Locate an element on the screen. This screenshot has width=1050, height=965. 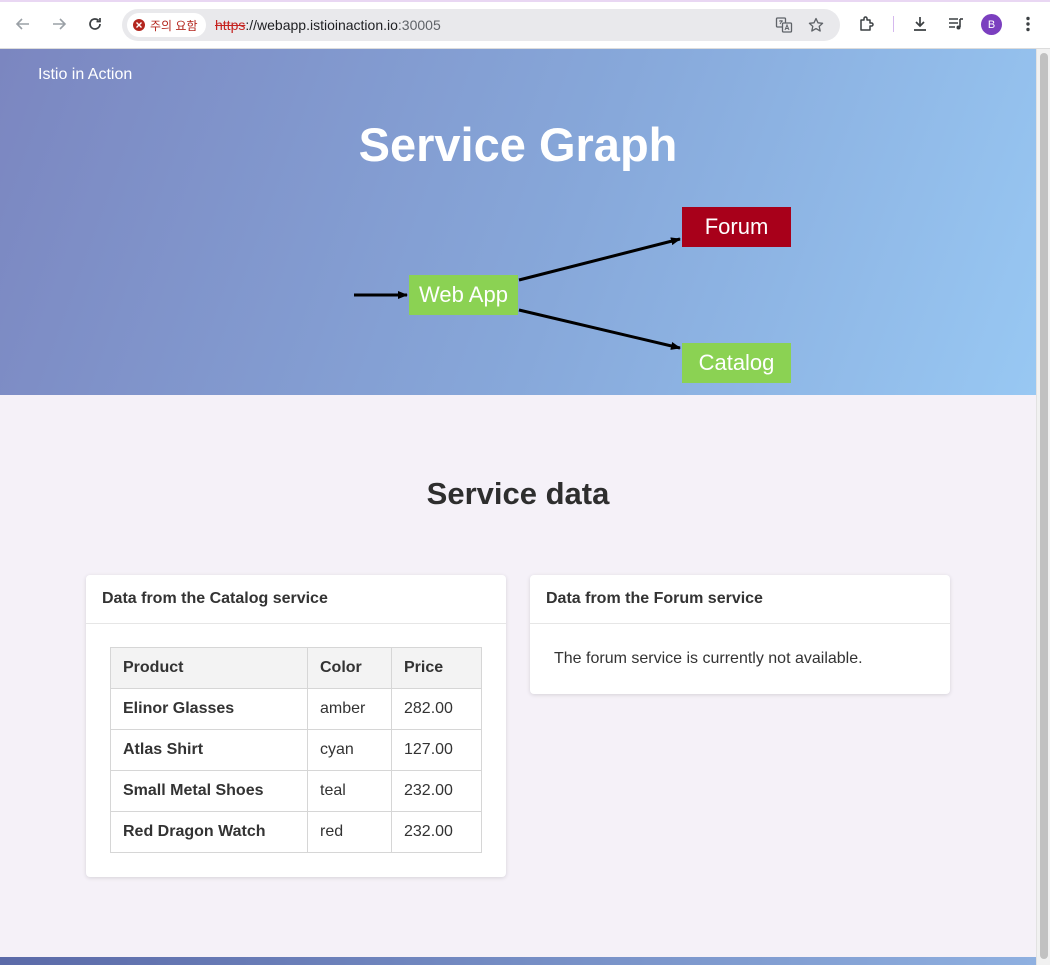
footer-edge is located at coordinates (518, 961).